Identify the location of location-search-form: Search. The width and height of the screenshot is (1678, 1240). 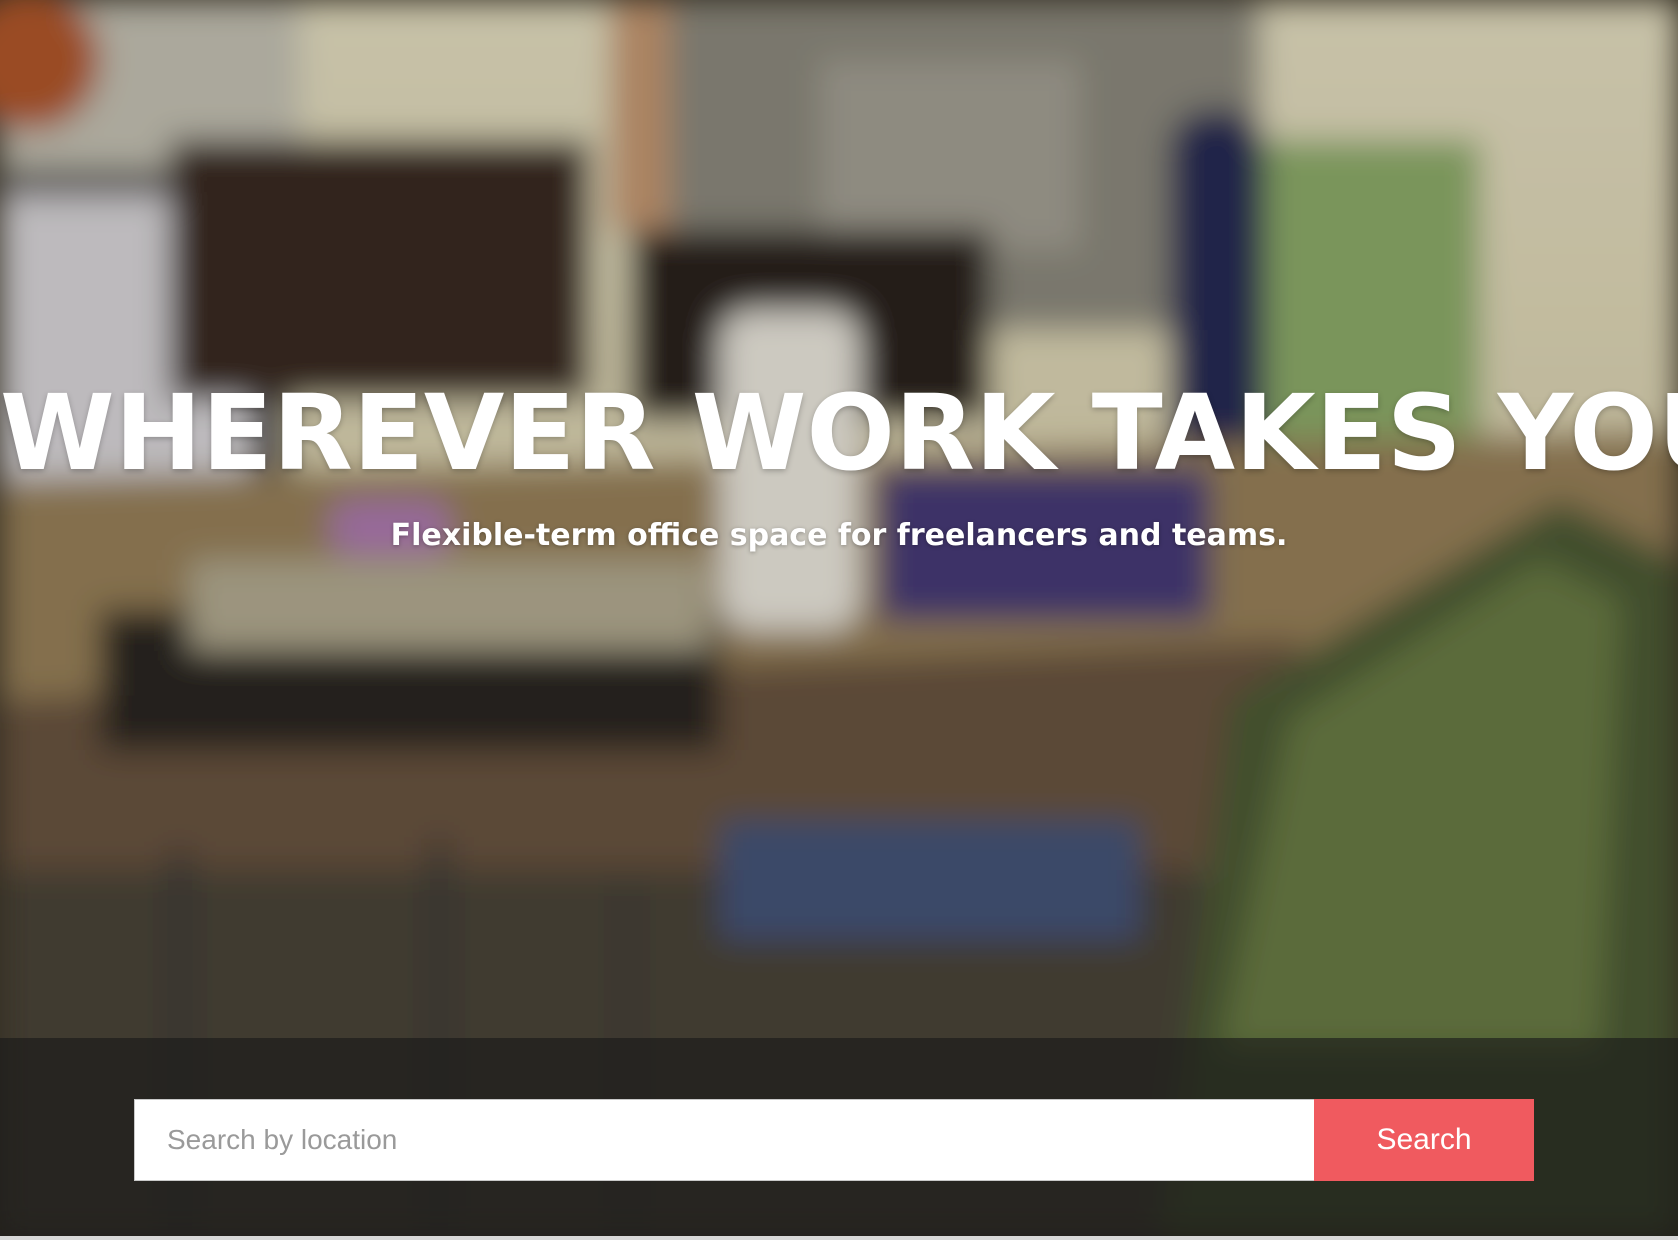
(834, 1140).